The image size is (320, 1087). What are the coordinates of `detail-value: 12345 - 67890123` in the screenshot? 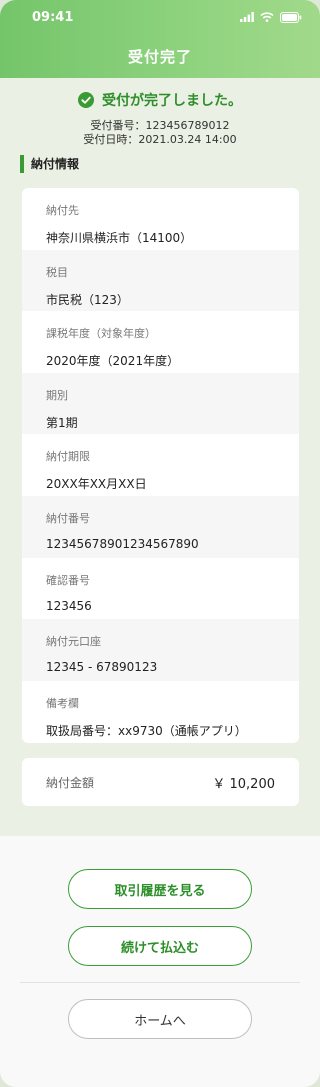 It's located at (102, 667).